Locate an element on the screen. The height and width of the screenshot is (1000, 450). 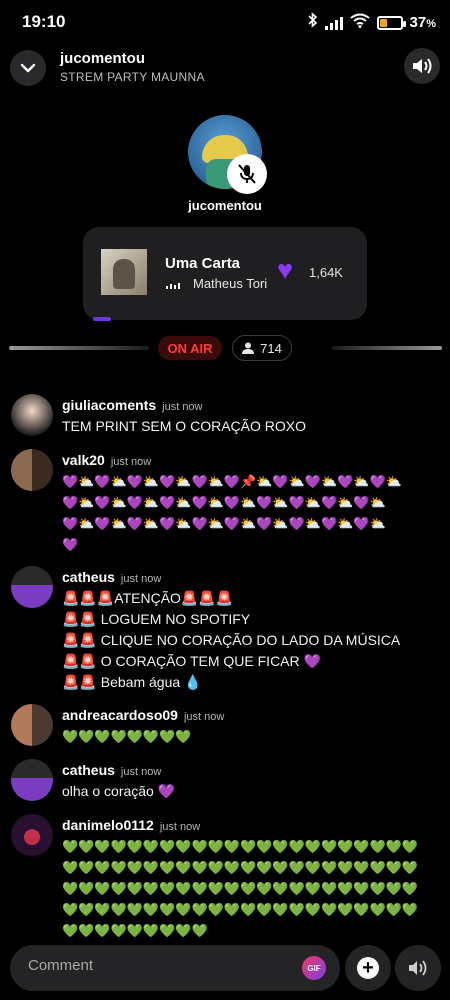
viewer-count-value: 714 is located at coordinates (271, 348).